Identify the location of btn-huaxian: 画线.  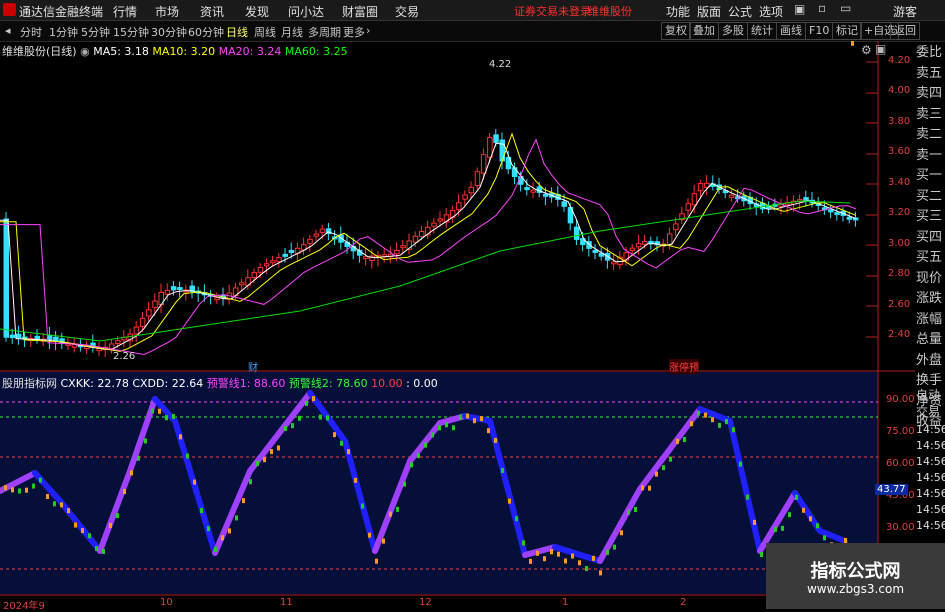
(791, 31).